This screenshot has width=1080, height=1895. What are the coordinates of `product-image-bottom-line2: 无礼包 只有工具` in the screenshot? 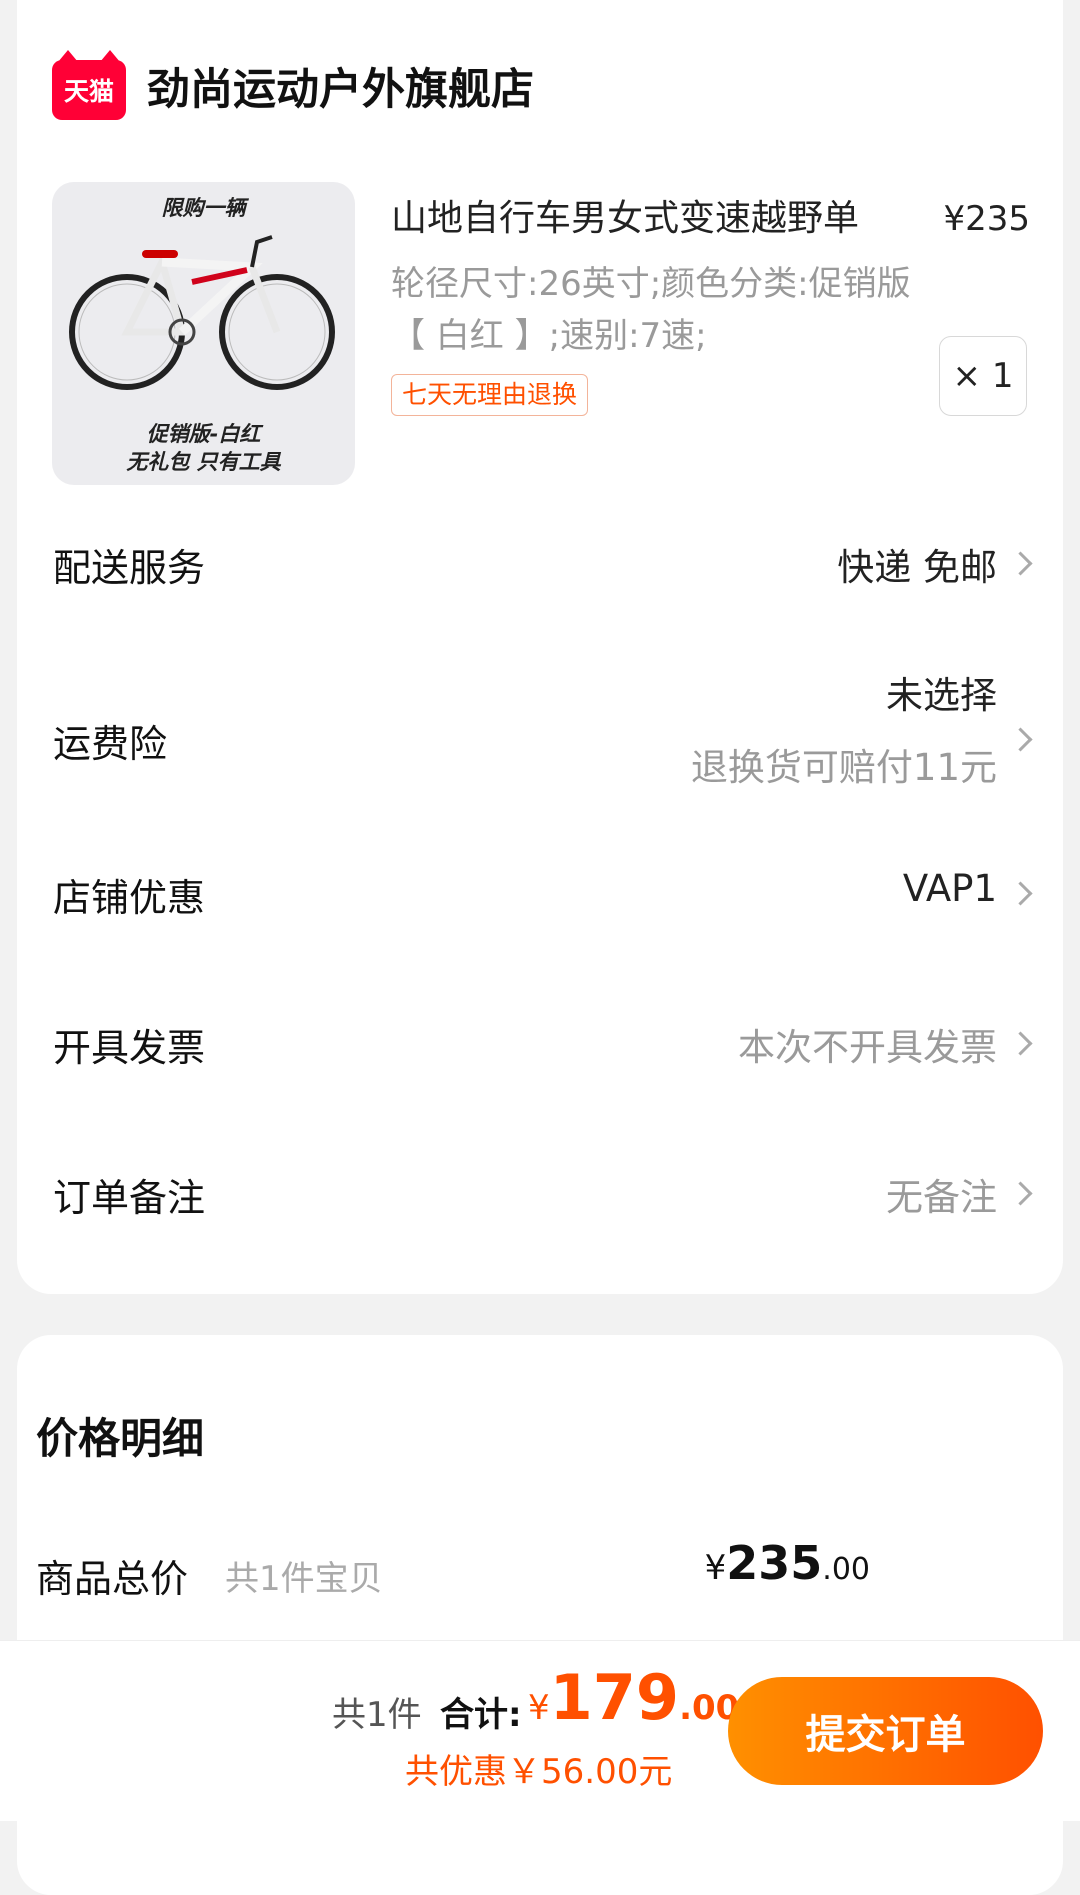 It's located at (203, 462).